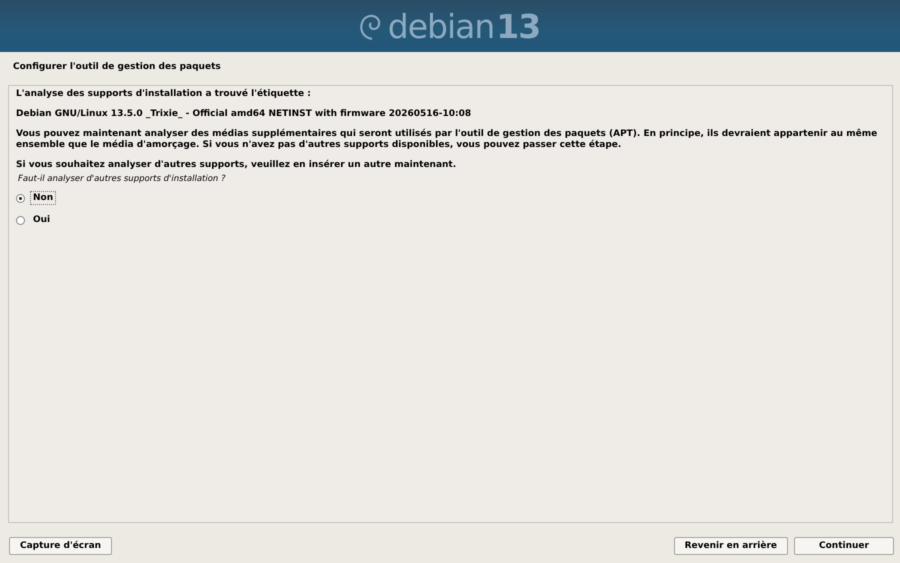  I want to click on action-button: Continuer, so click(844, 546).